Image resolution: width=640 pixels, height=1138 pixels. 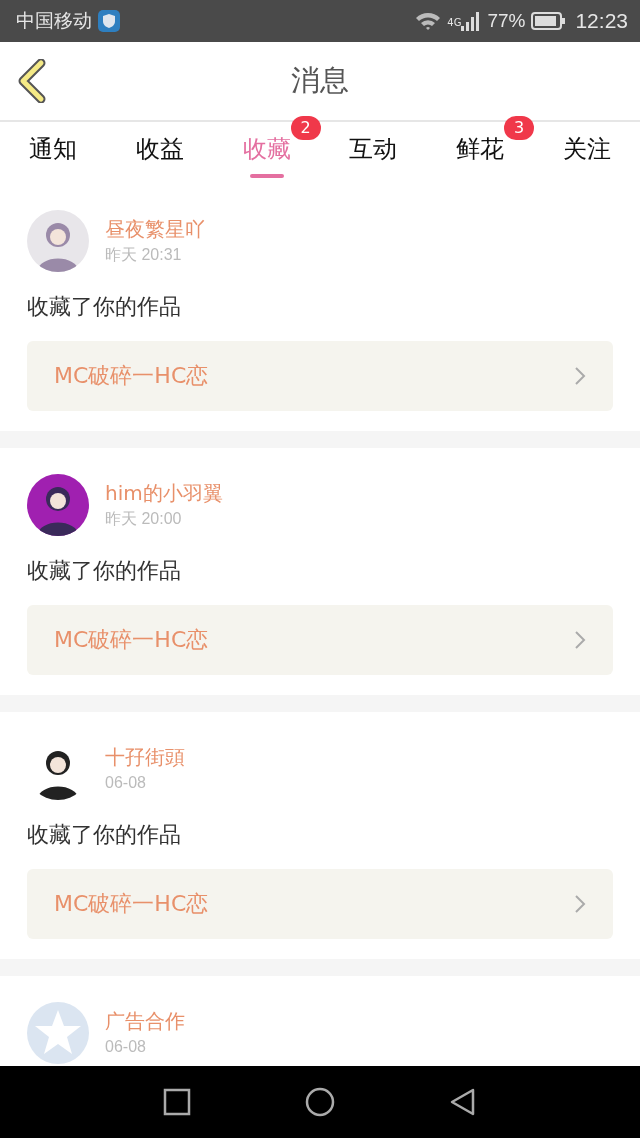 What do you see at coordinates (506, 21) in the screenshot?
I see `battery-percent: 77%` at bounding box center [506, 21].